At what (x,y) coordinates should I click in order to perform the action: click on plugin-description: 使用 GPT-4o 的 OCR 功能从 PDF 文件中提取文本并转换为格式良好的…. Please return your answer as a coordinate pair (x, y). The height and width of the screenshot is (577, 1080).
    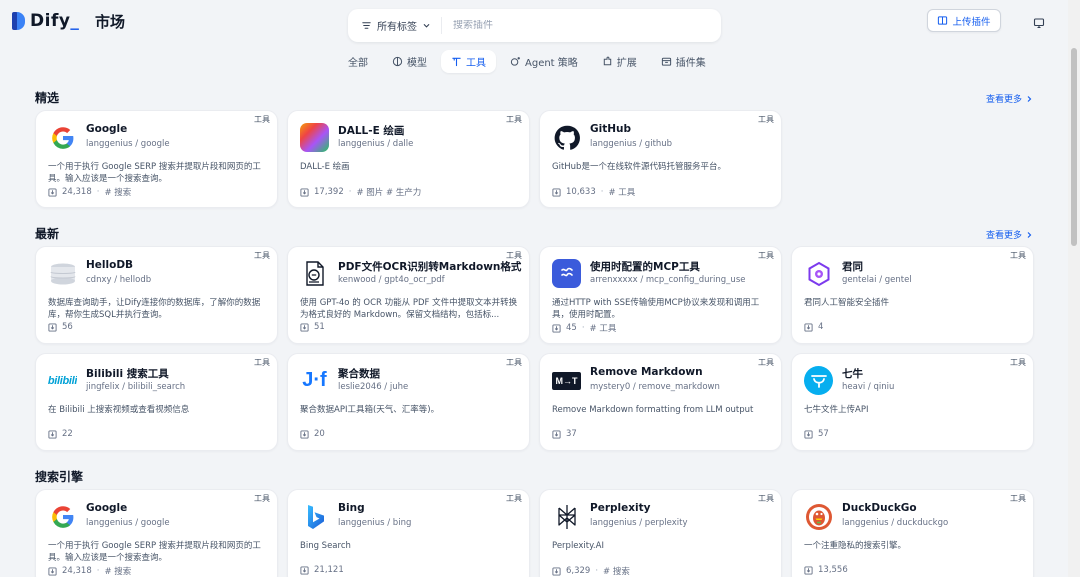
    Looking at the image, I should click on (409, 309).